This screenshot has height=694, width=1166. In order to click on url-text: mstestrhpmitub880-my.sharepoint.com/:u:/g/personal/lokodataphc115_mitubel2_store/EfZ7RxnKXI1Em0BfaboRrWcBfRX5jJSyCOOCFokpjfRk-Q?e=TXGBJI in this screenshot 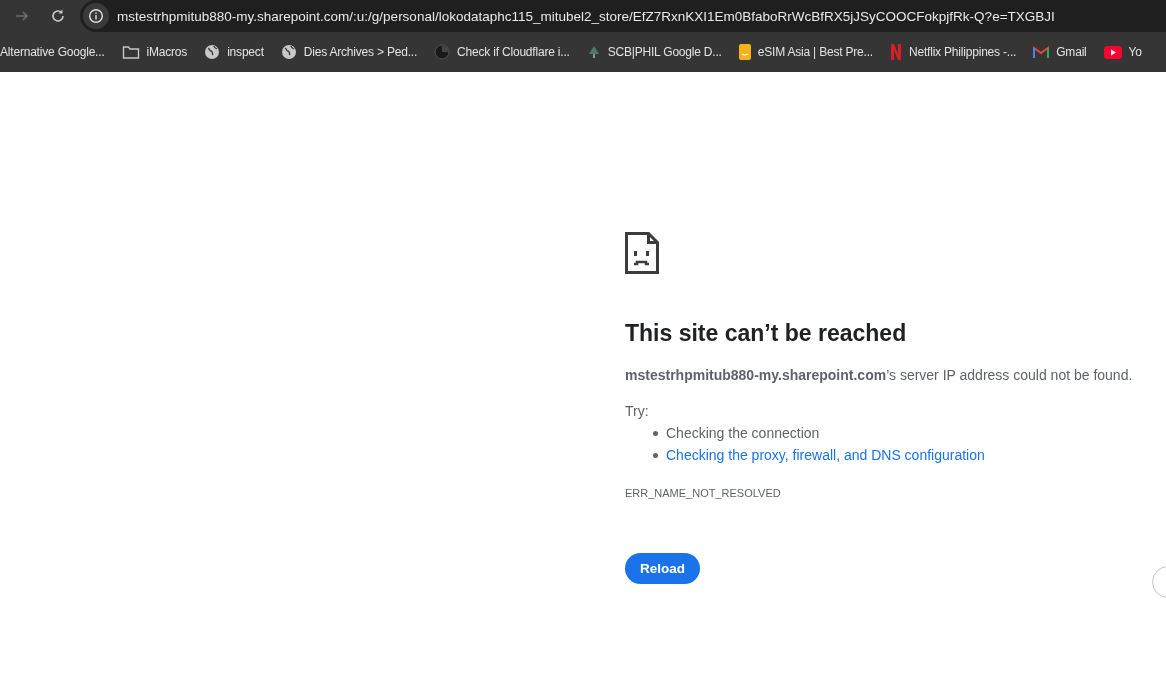, I will do `click(586, 16)`.